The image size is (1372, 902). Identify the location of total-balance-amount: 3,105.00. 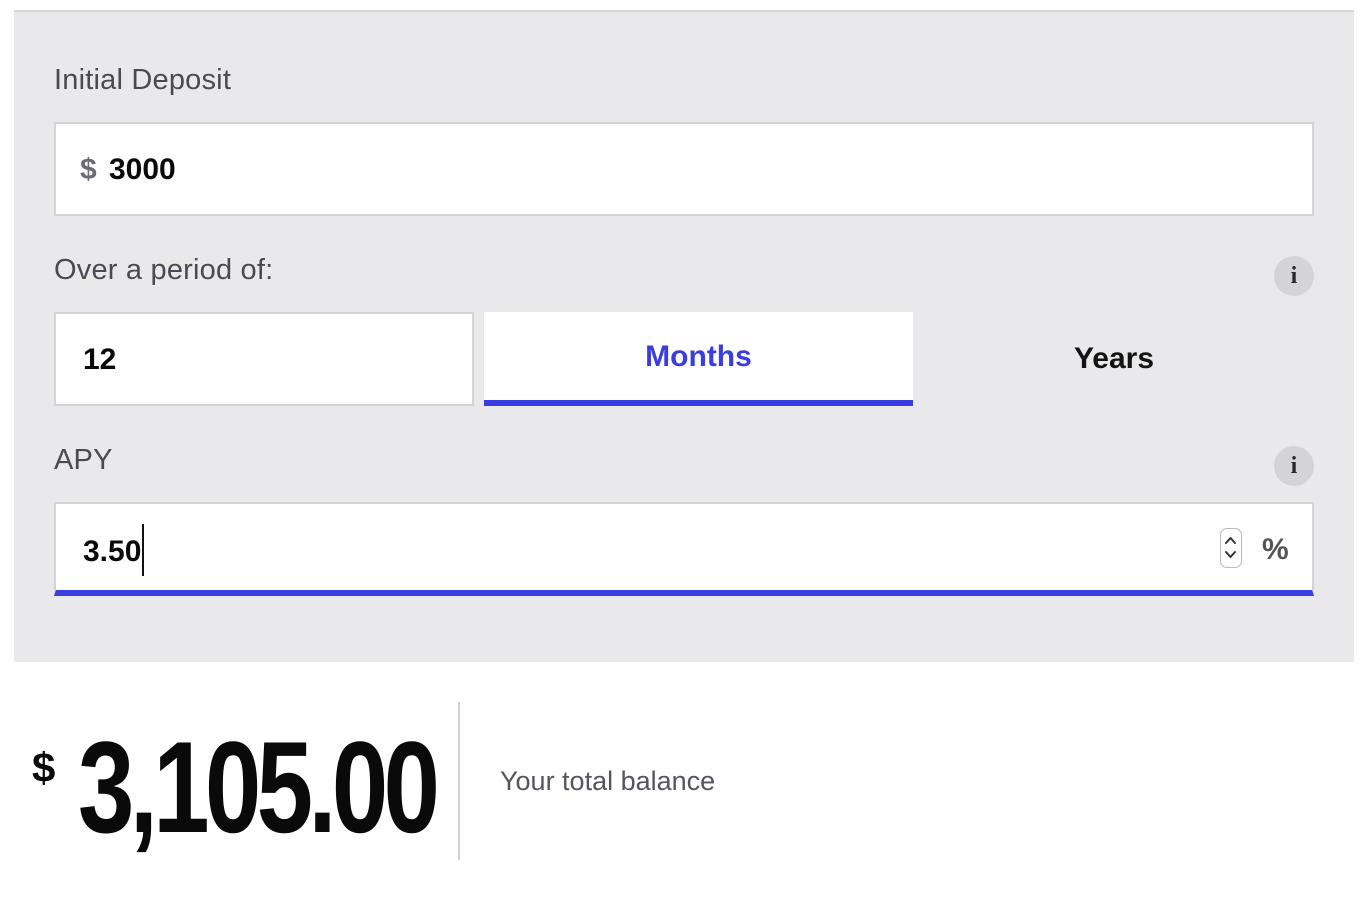
(259, 787).